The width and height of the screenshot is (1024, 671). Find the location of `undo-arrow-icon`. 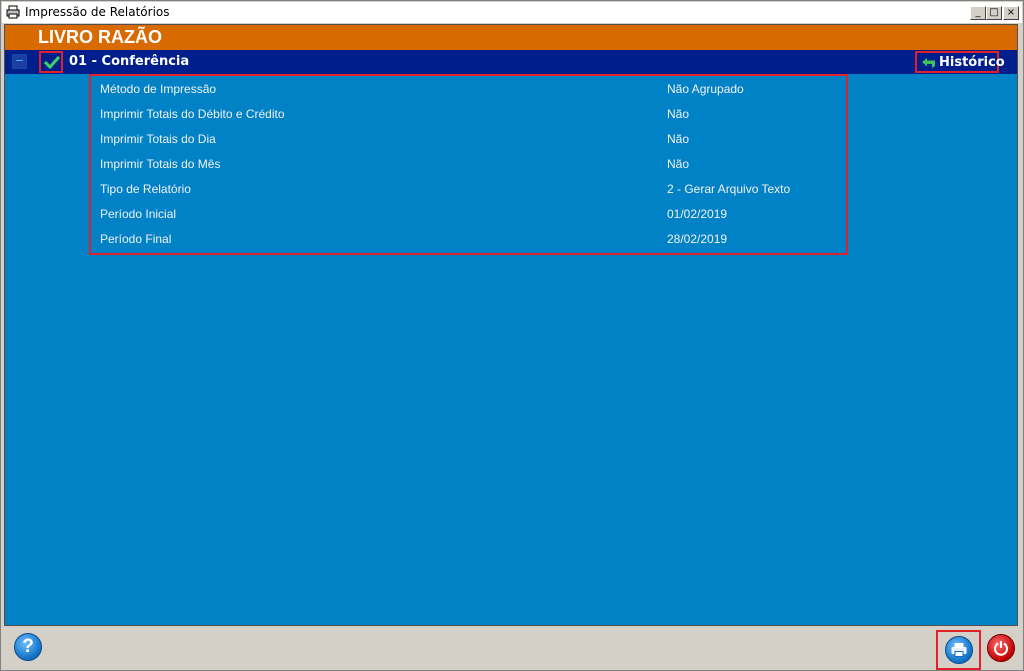

undo-arrow-icon is located at coordinates (928, 63).